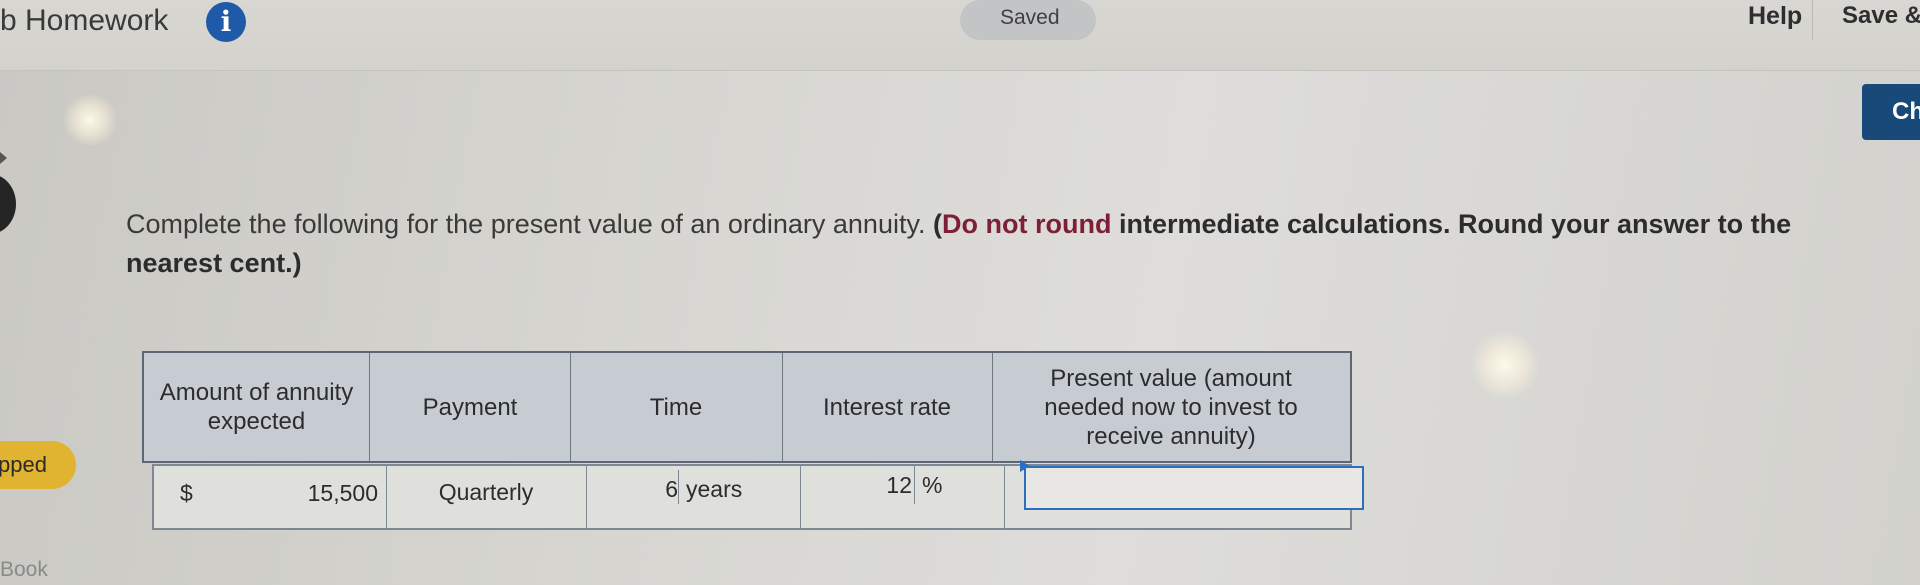 The width and height of the screenshot is (1920, 585). Describe the element at coordinates (1812, 20) in the screenshot. I see `toolbar-divider` at that location.